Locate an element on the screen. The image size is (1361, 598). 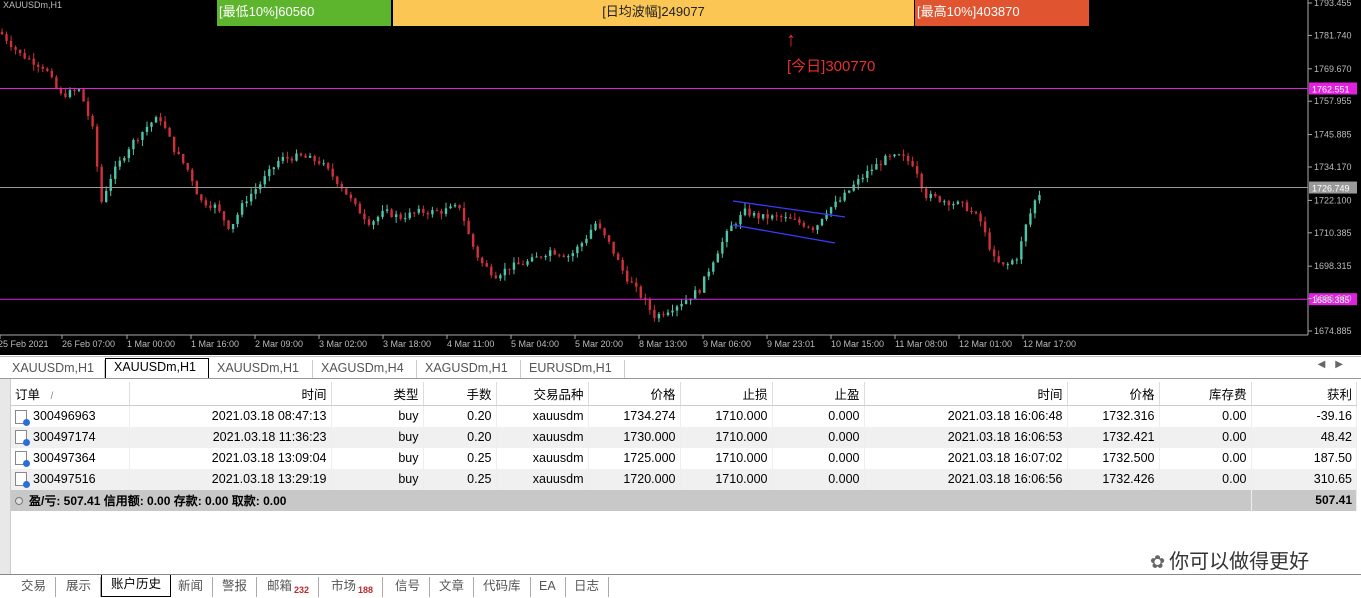
lots: 0.25 is located at coordinates (460, 479).